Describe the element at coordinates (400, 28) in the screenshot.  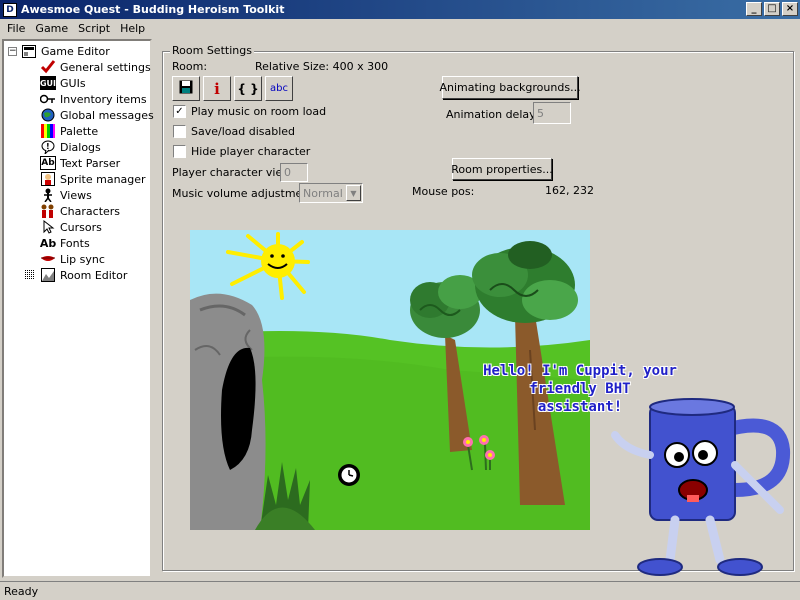
I see `menu-bar: File Game Script Help` at that location.